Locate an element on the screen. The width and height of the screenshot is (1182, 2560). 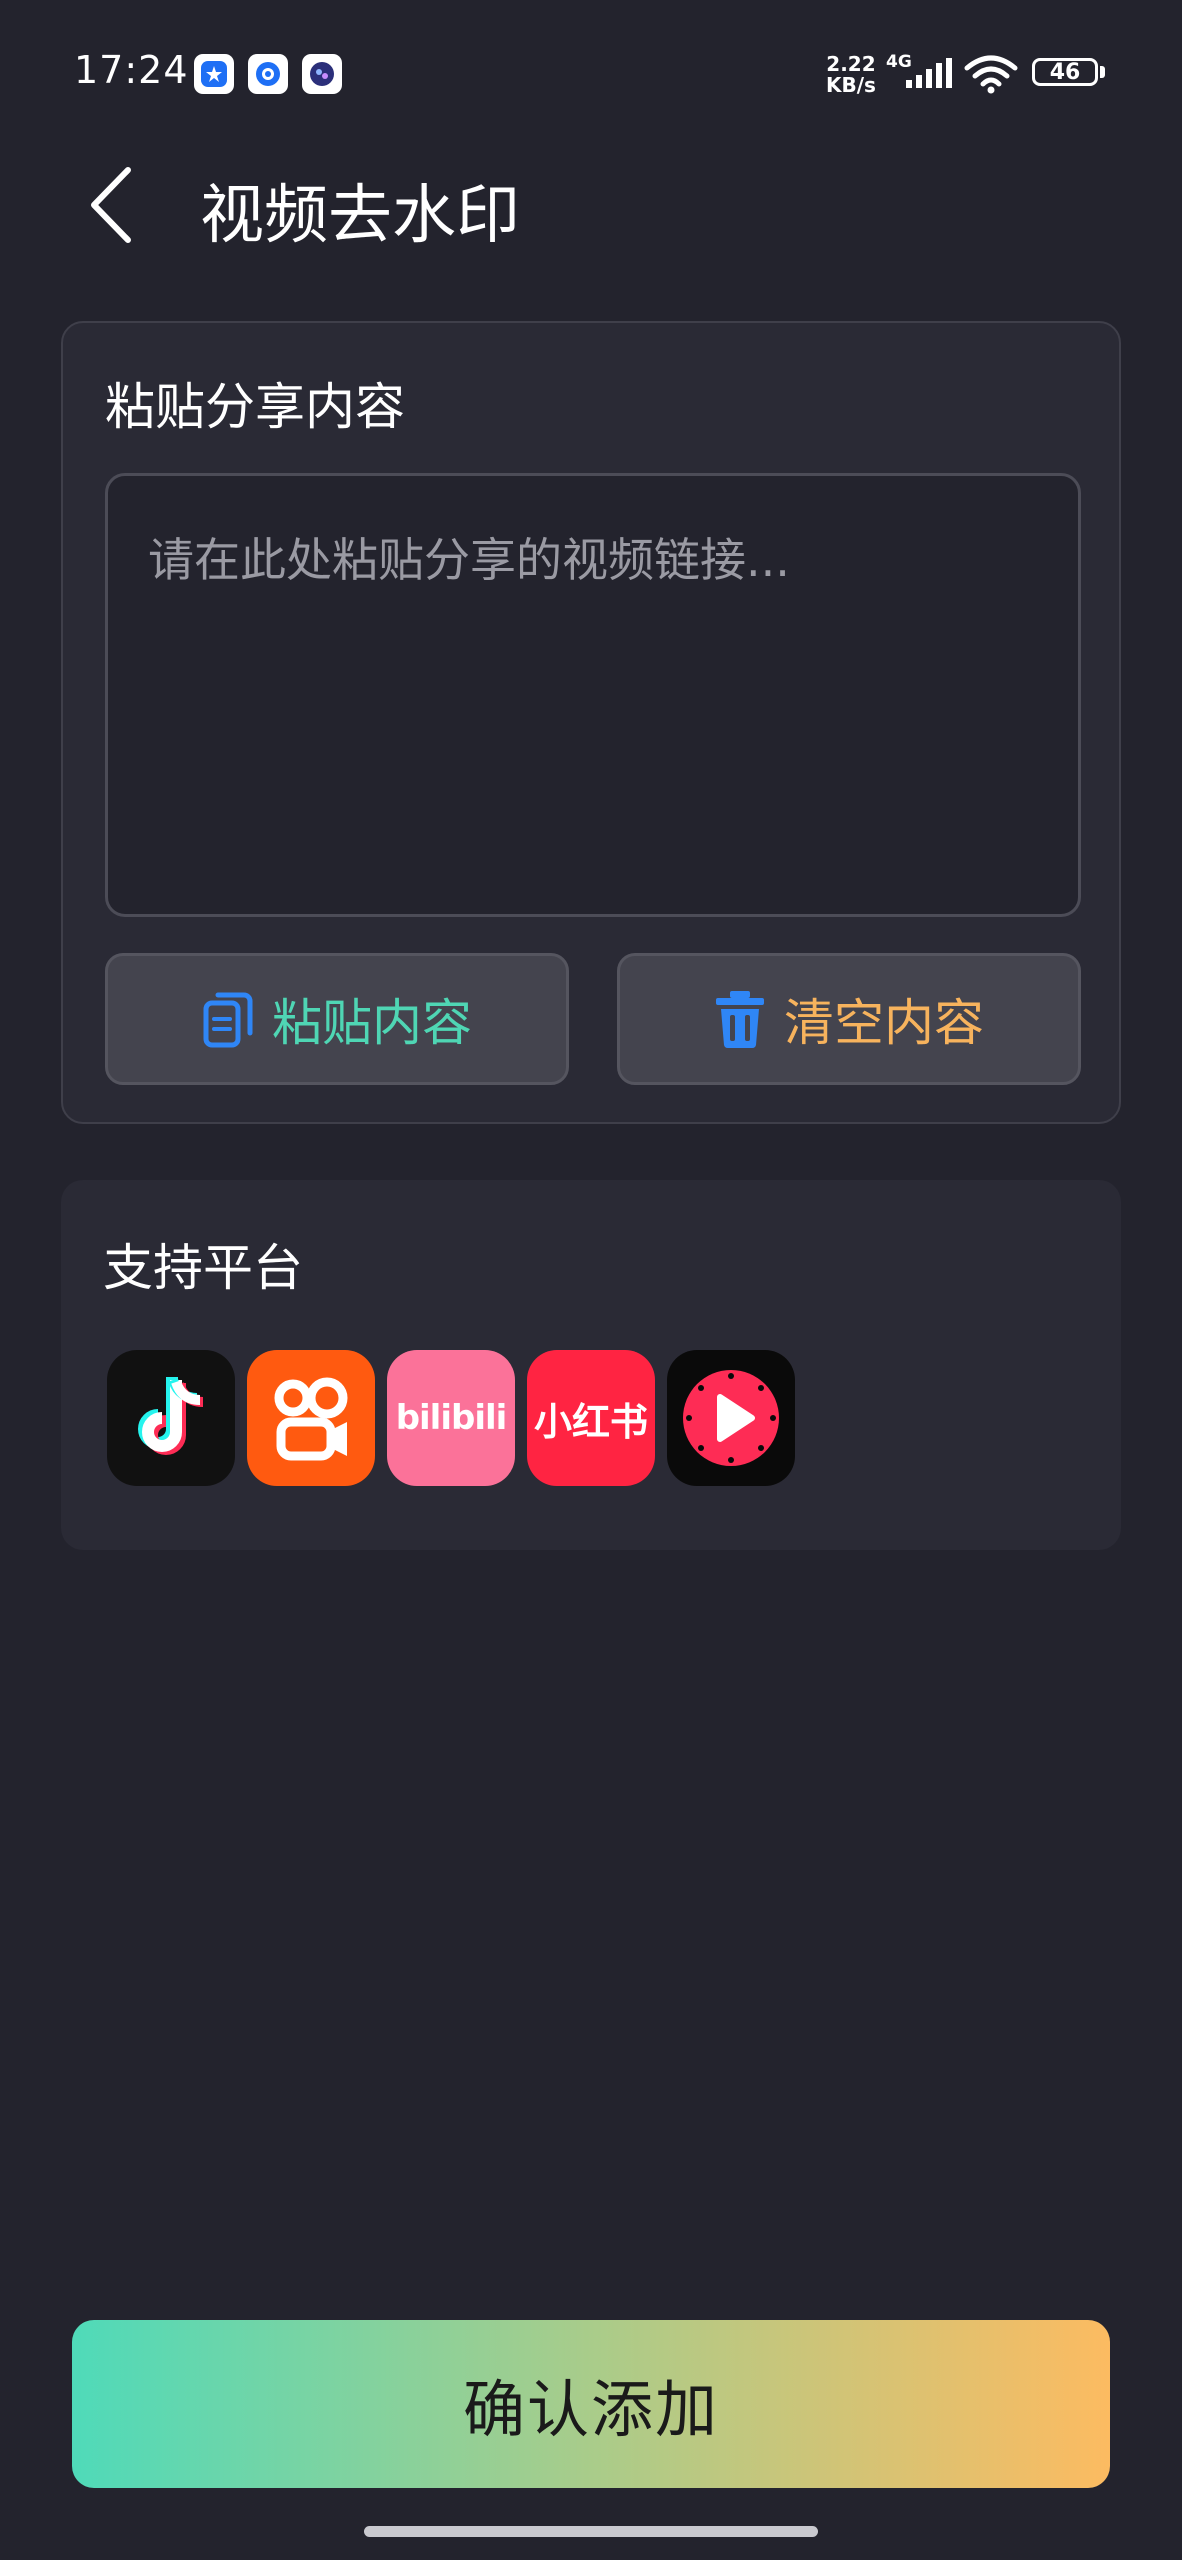
chevron-left-icon is located at coordinates (111, 205).